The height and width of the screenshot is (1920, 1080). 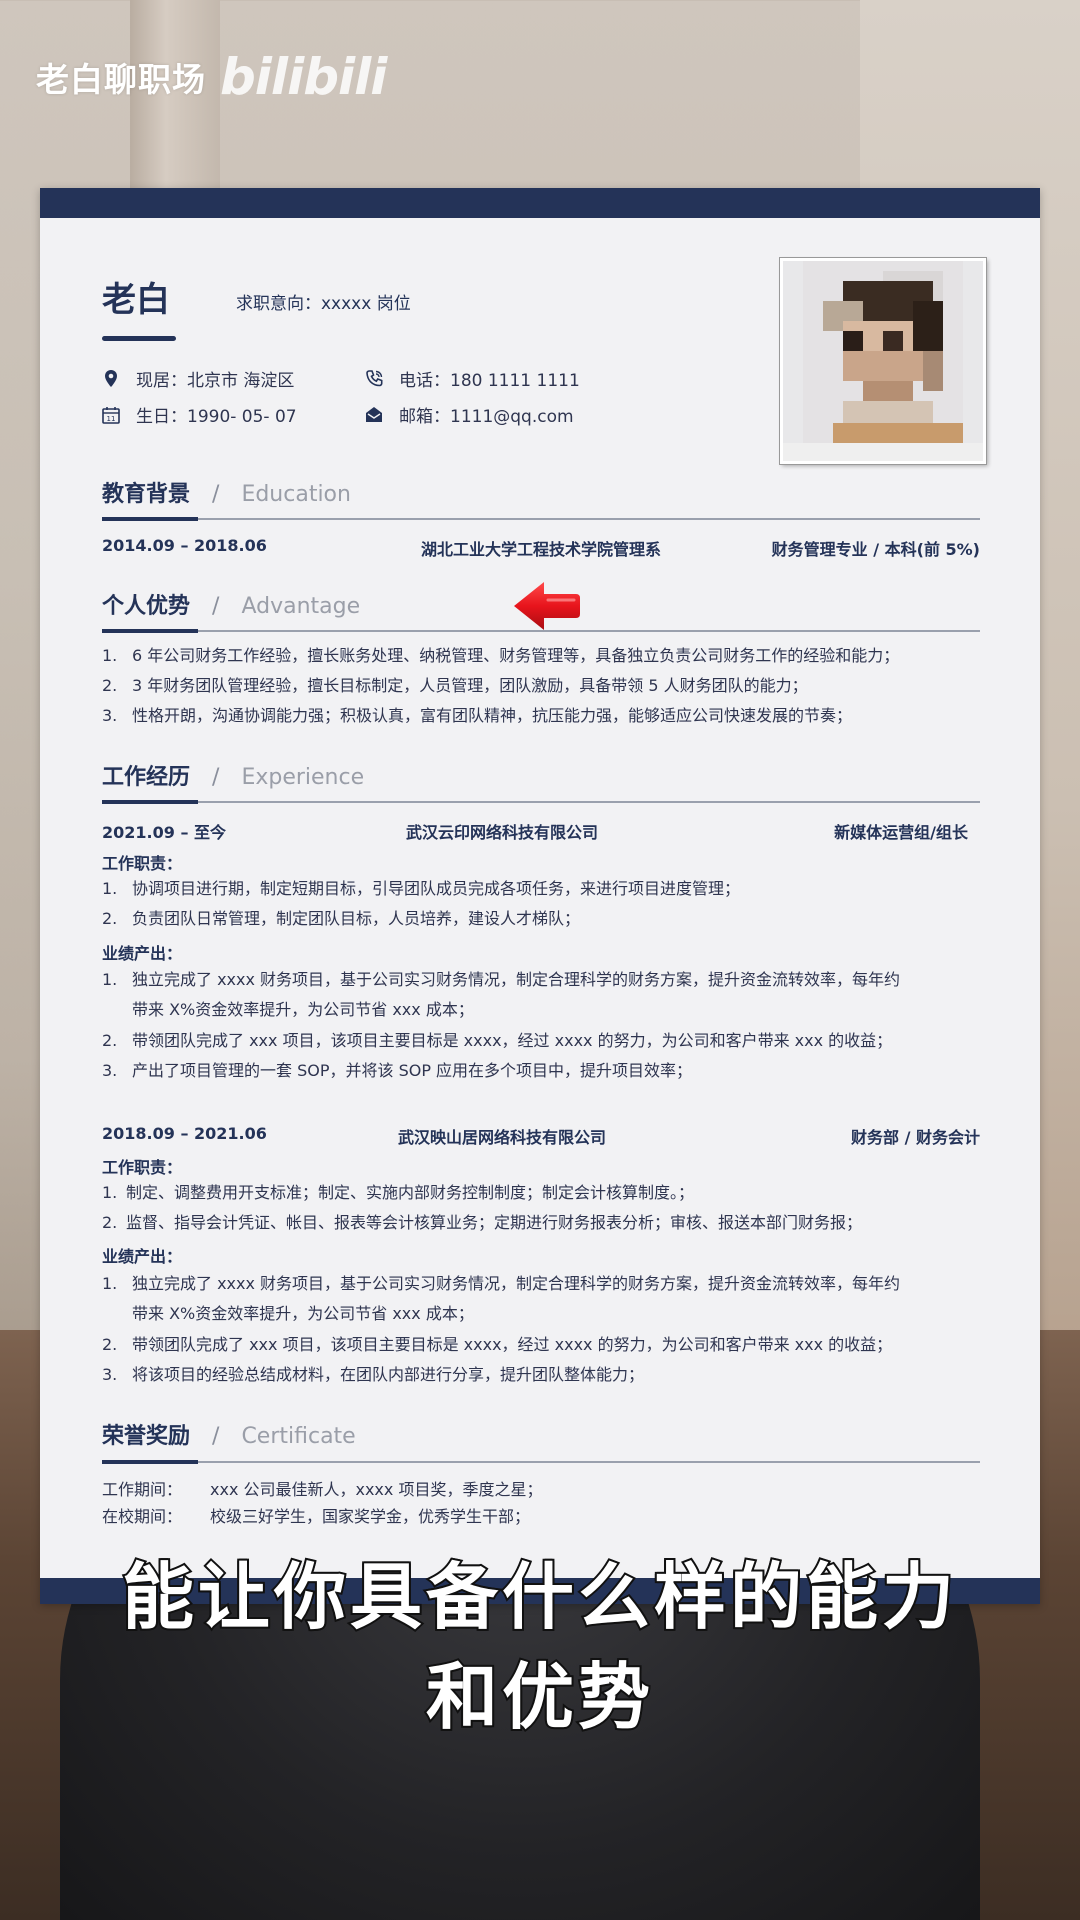 What do you see at coordinates (541, 519) in the screenshot?
I see `education-divider` at bounding box center [541, 519].